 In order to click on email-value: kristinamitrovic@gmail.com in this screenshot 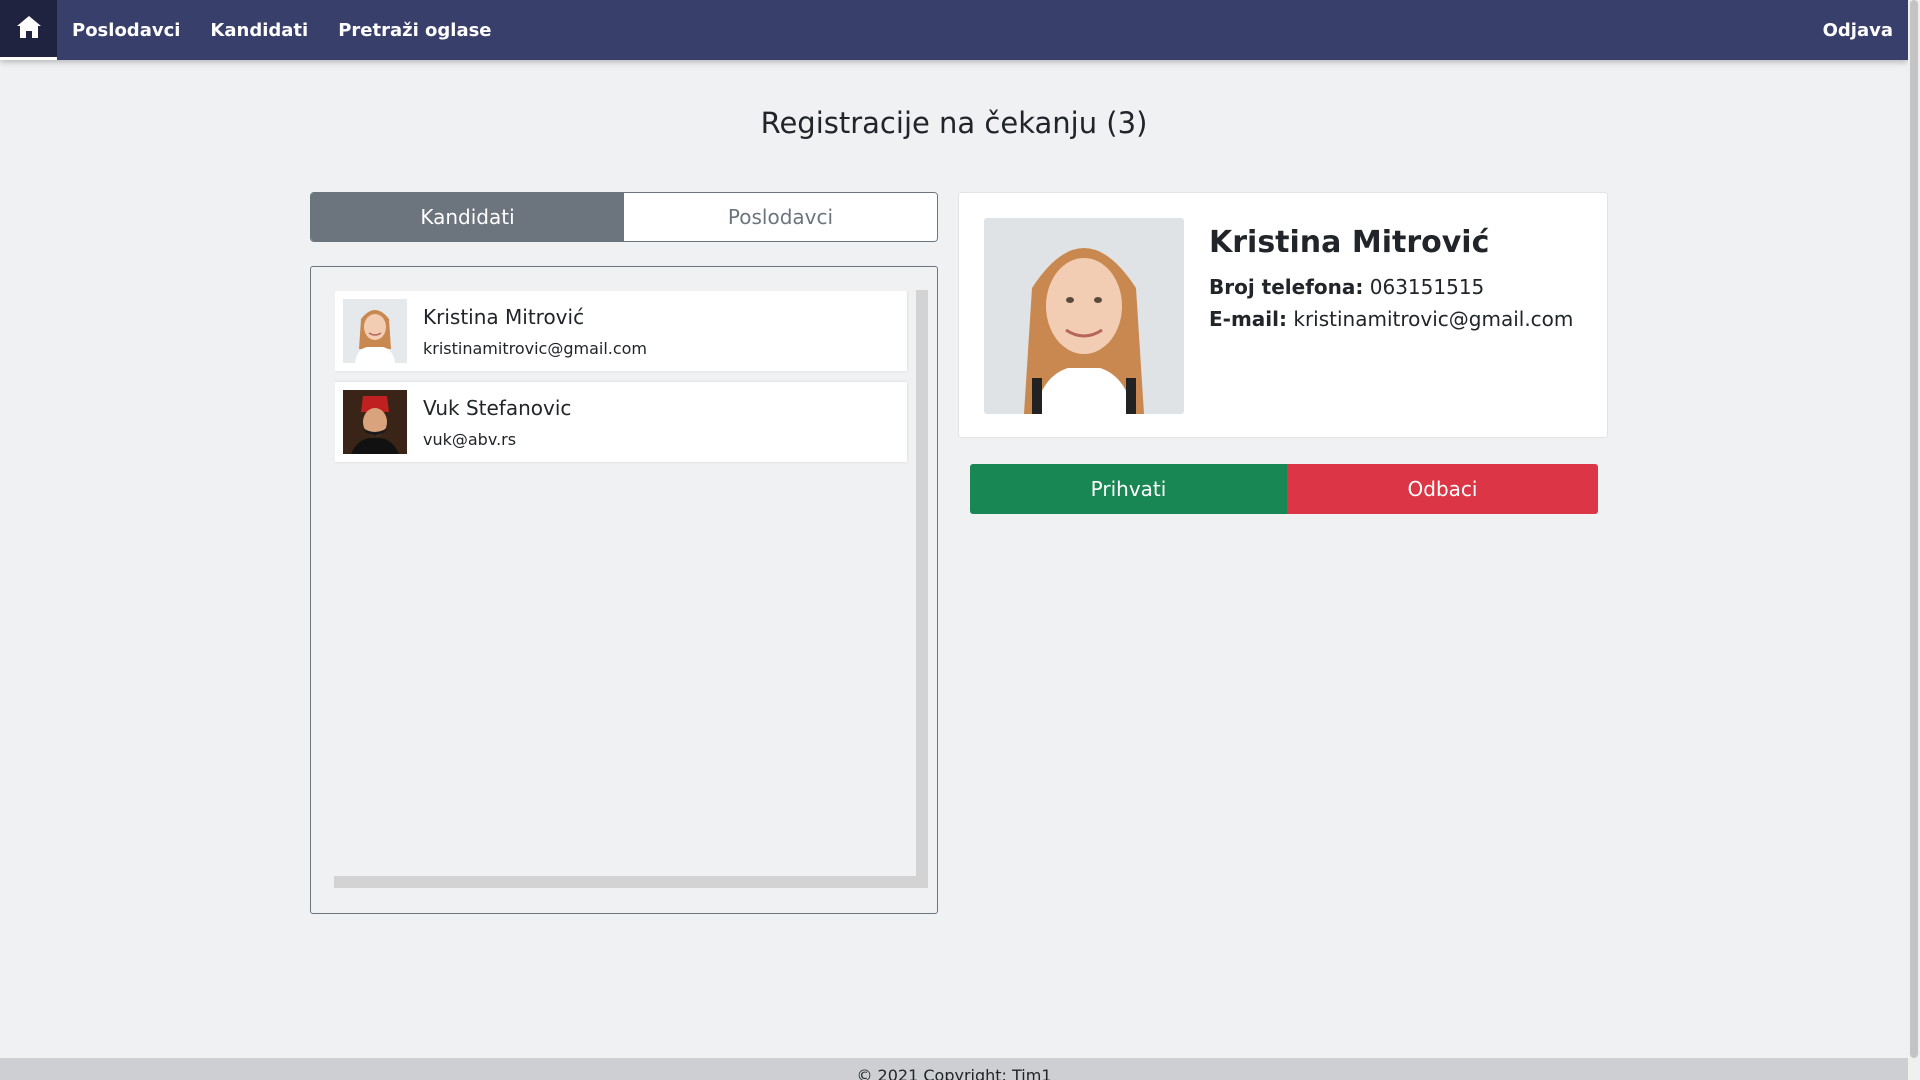, I will do `click(1433, 319)`.